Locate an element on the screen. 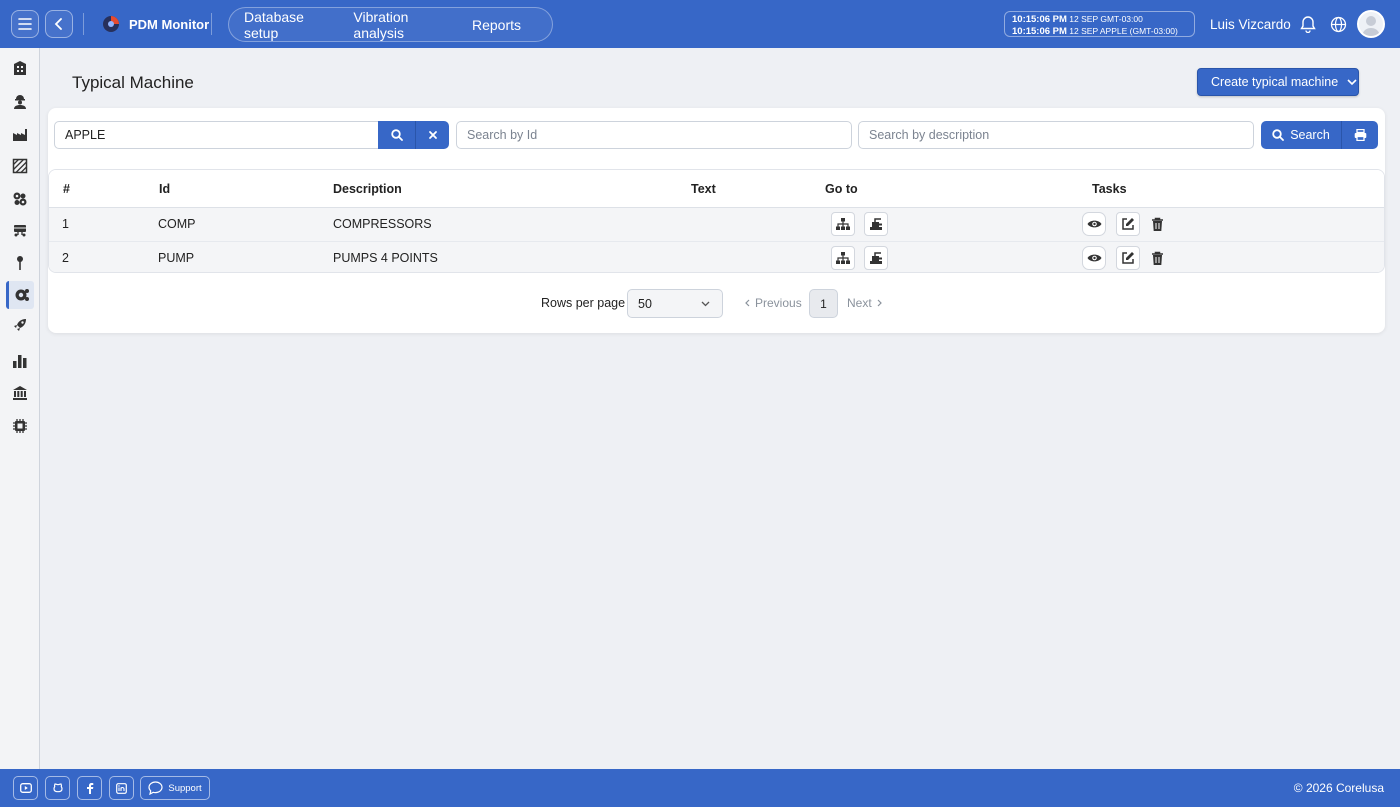 This screenshot has width=1400, height=807. facebook-button is located at coordinates (89, 788).